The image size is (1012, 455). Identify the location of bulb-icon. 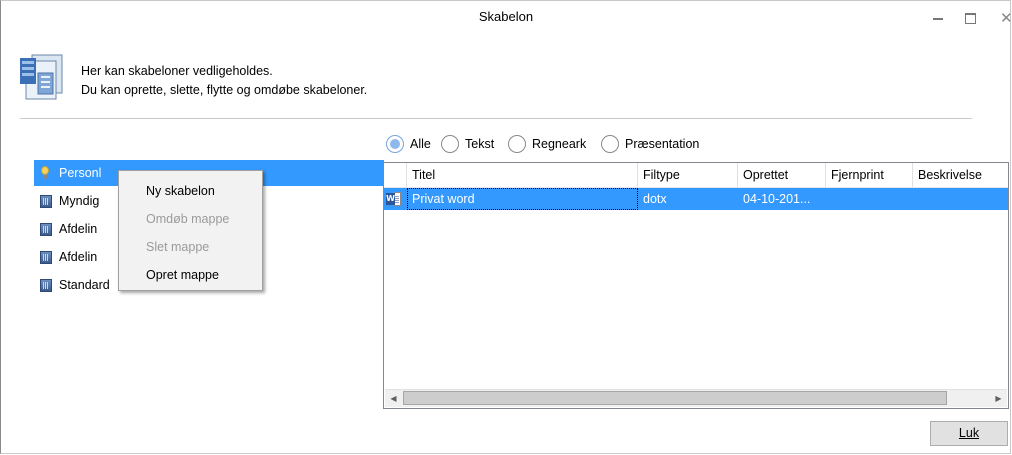
(45, 173).